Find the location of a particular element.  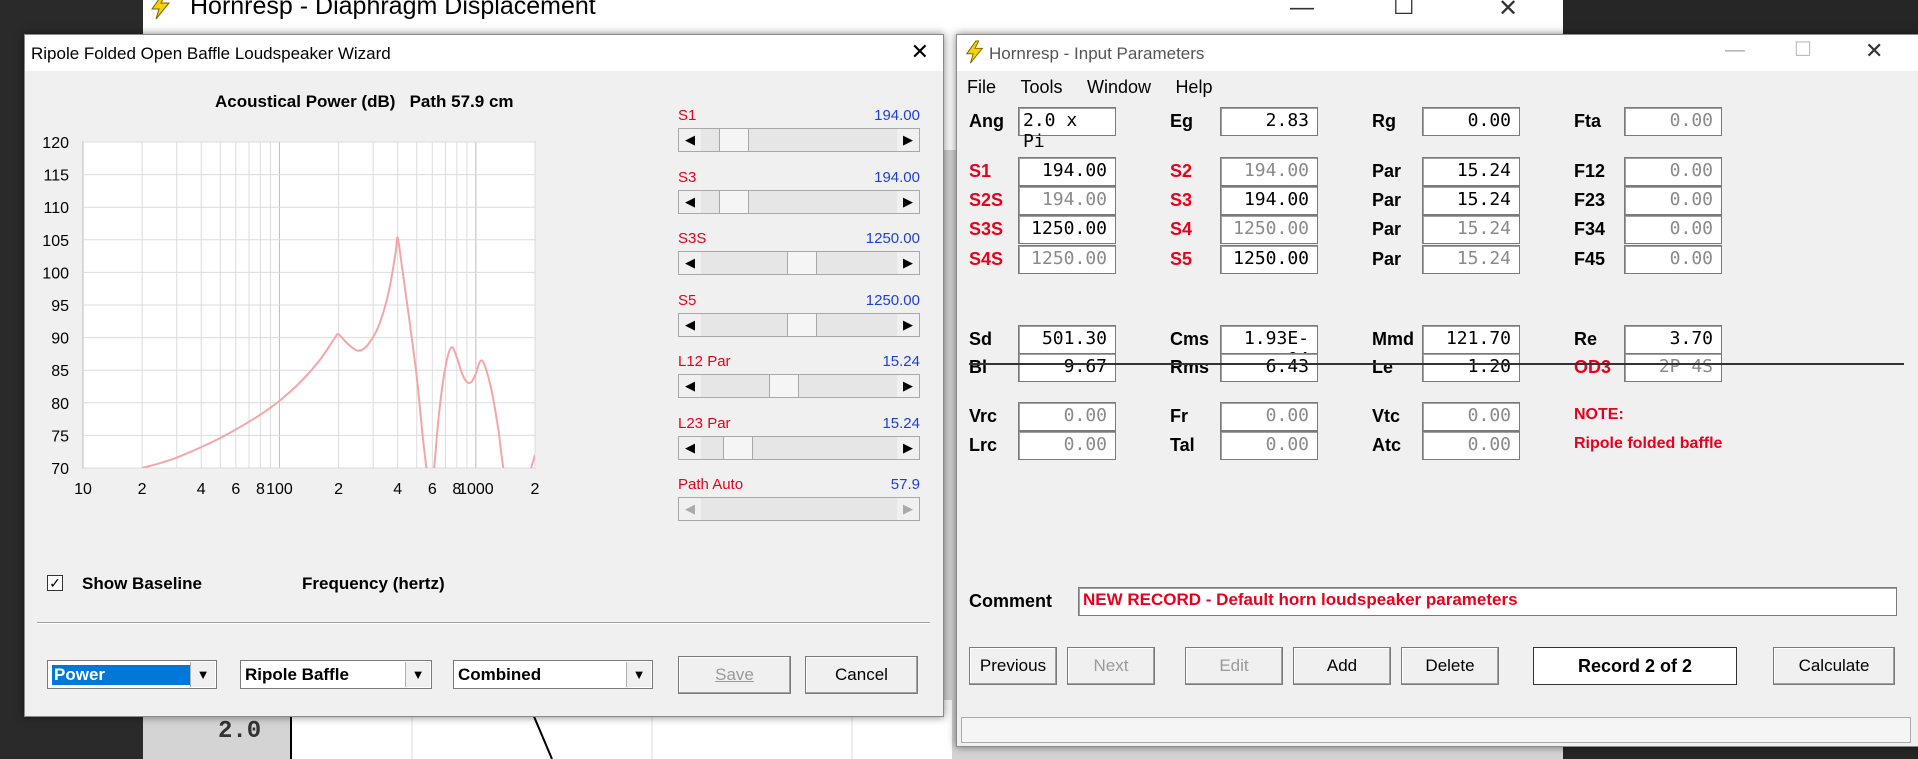

param-label: Atc is located at coordinates (1387, 445).